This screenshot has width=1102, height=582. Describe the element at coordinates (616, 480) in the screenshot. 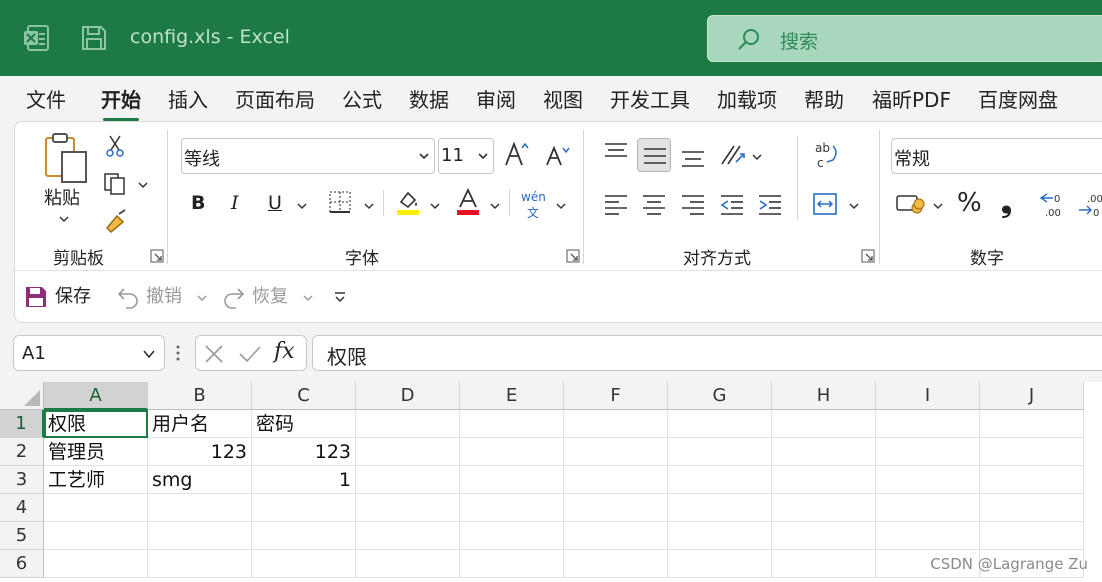

I see `cell-f3` at that location.